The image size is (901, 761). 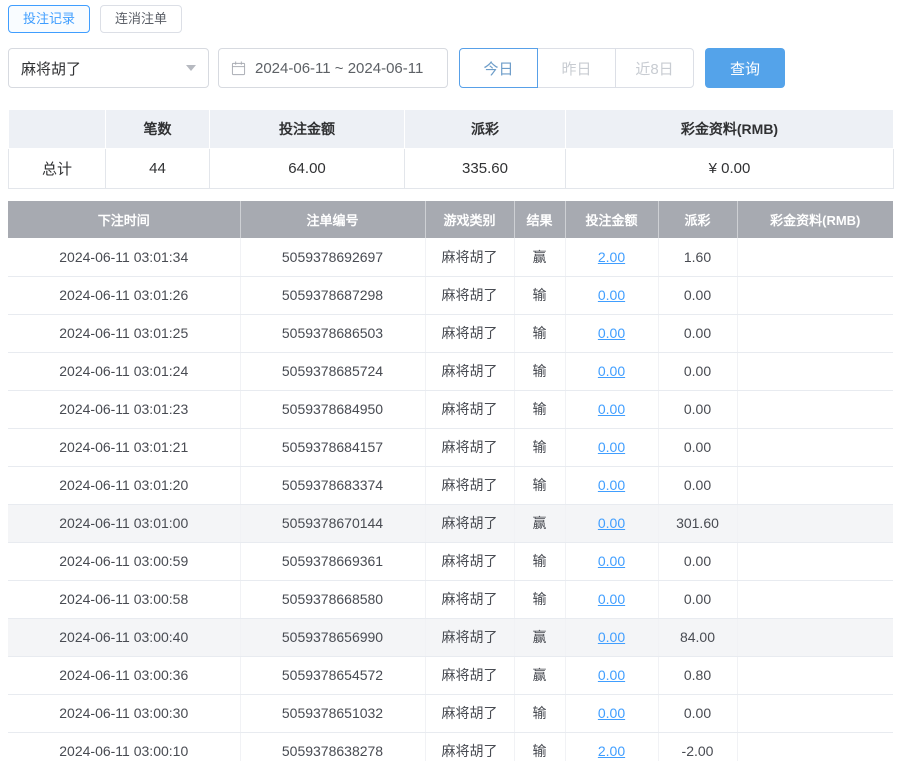 I want to click on cell-order-number: 5059378668580, so click(x=333, y=599).